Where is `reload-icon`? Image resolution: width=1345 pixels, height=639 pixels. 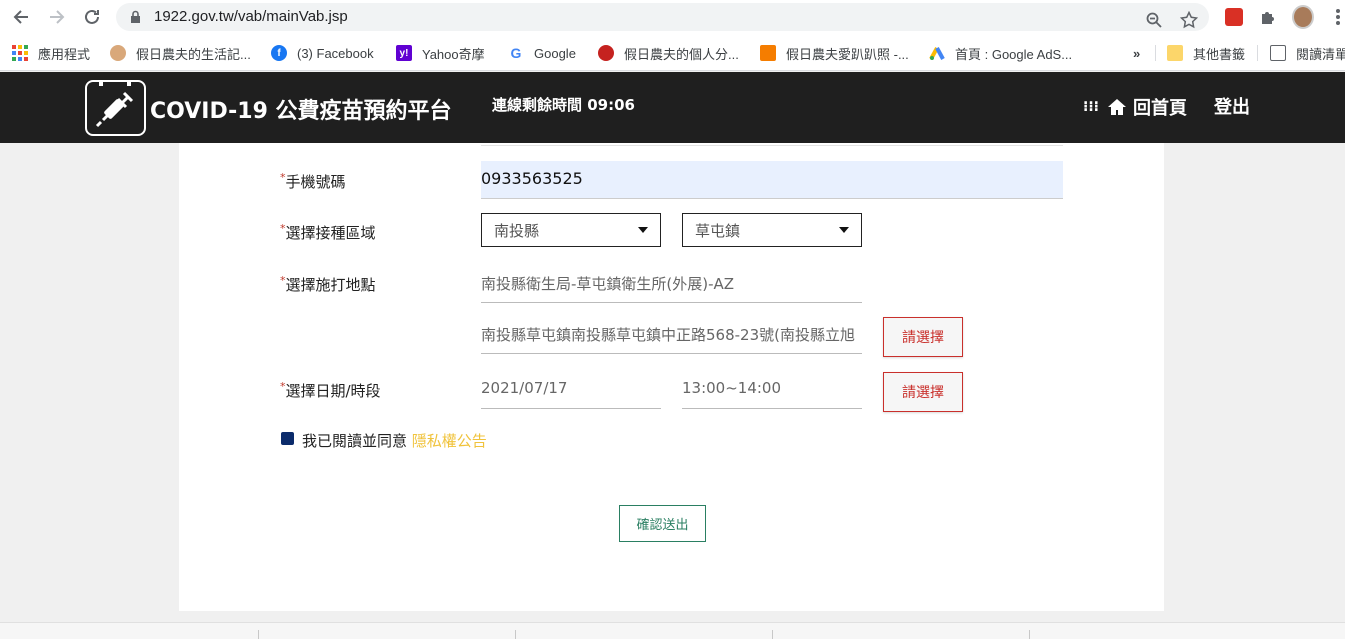 reload-icon is located at coordinates (92, 17).